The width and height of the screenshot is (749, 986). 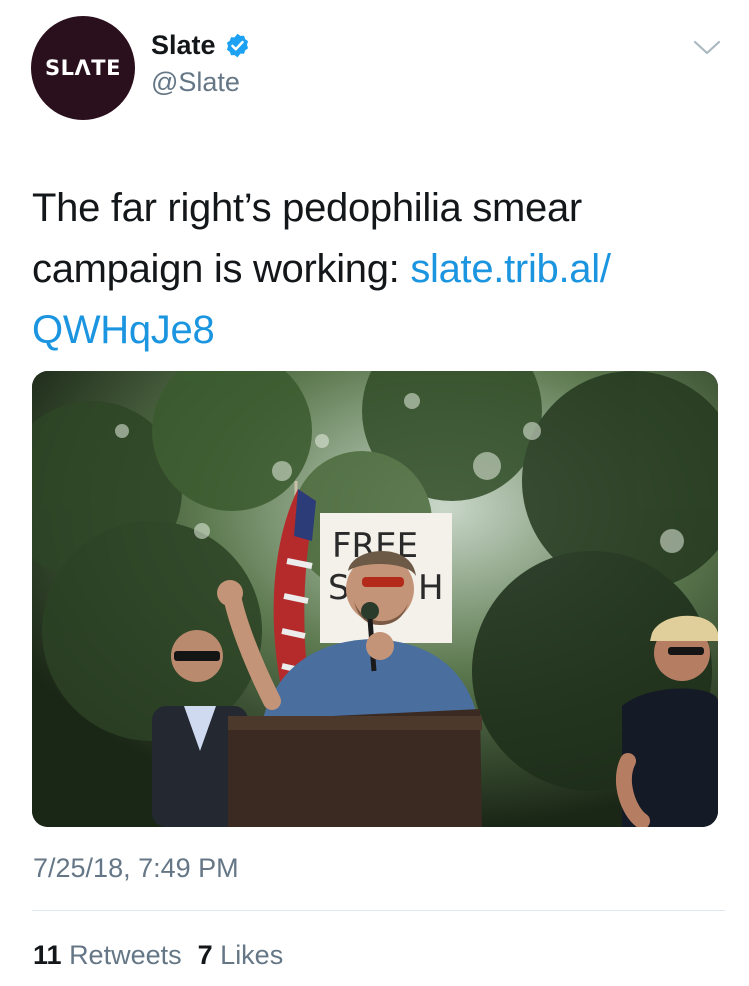 I want to click on tweet-timestamp: 7/25/18, 7:49 PM, so click(x=136, y=868).